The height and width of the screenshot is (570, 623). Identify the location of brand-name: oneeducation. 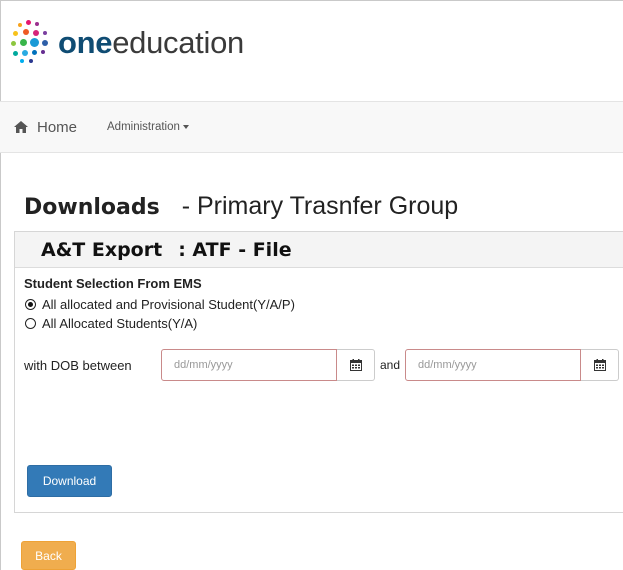
(151, 42).